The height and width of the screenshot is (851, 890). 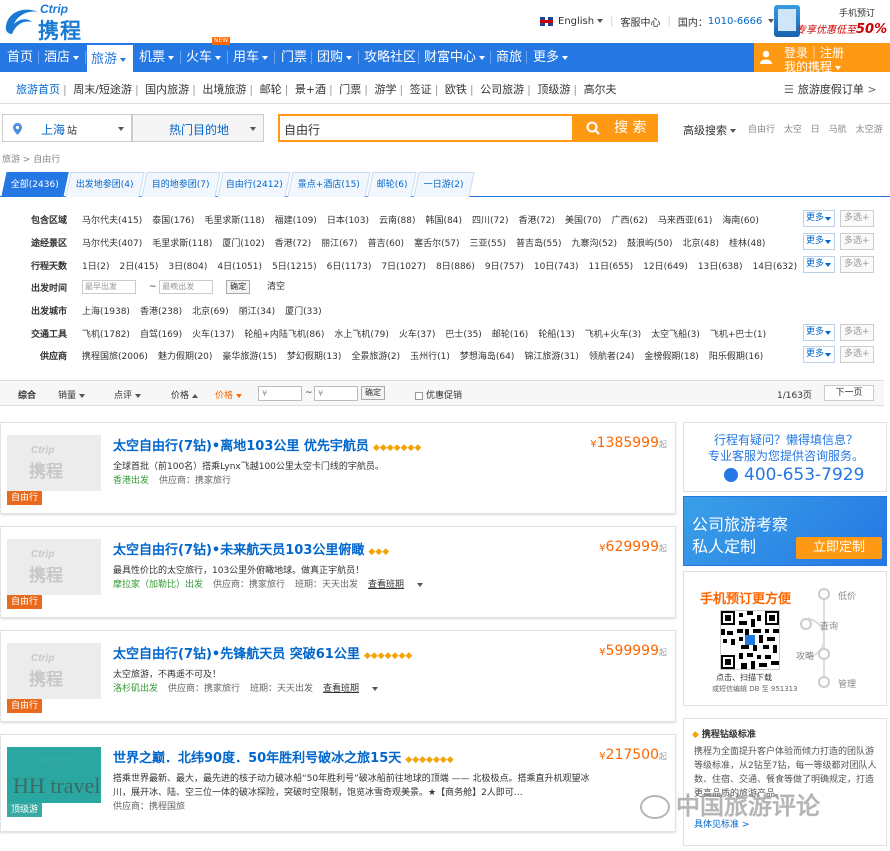 I want to click on filter-option: 三亚(55), so click(x=488, y=244).